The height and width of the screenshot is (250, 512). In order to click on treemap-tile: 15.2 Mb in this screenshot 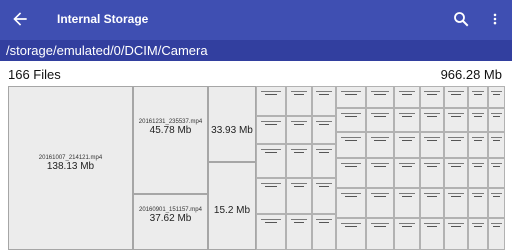, I will do `click(232, 206)`.